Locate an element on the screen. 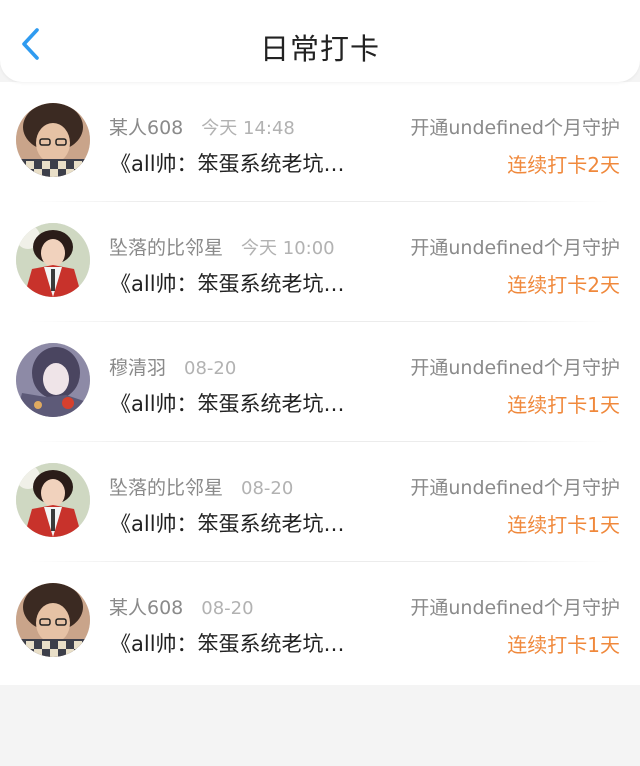 The height and width of the screenshot is (766, 640). user-name: 穆清羽 08-20 is located at coordinates (172, 366).